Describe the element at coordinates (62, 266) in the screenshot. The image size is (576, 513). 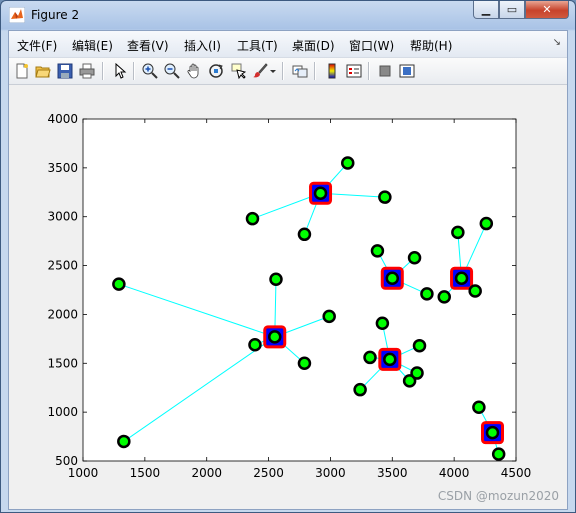
I see `y-tick-label: 2500` at that location.